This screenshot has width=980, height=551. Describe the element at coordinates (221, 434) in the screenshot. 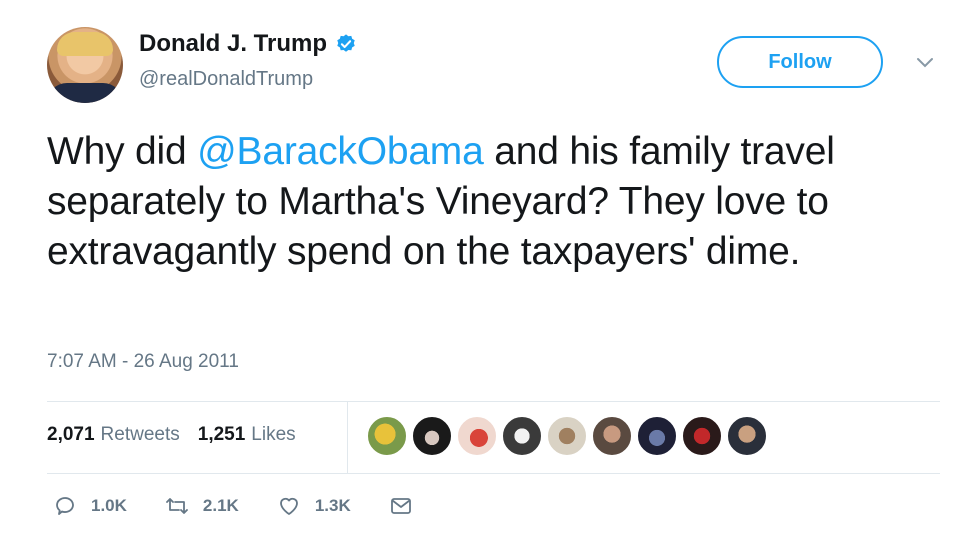

I see `likes-count: 1,251` at that location.